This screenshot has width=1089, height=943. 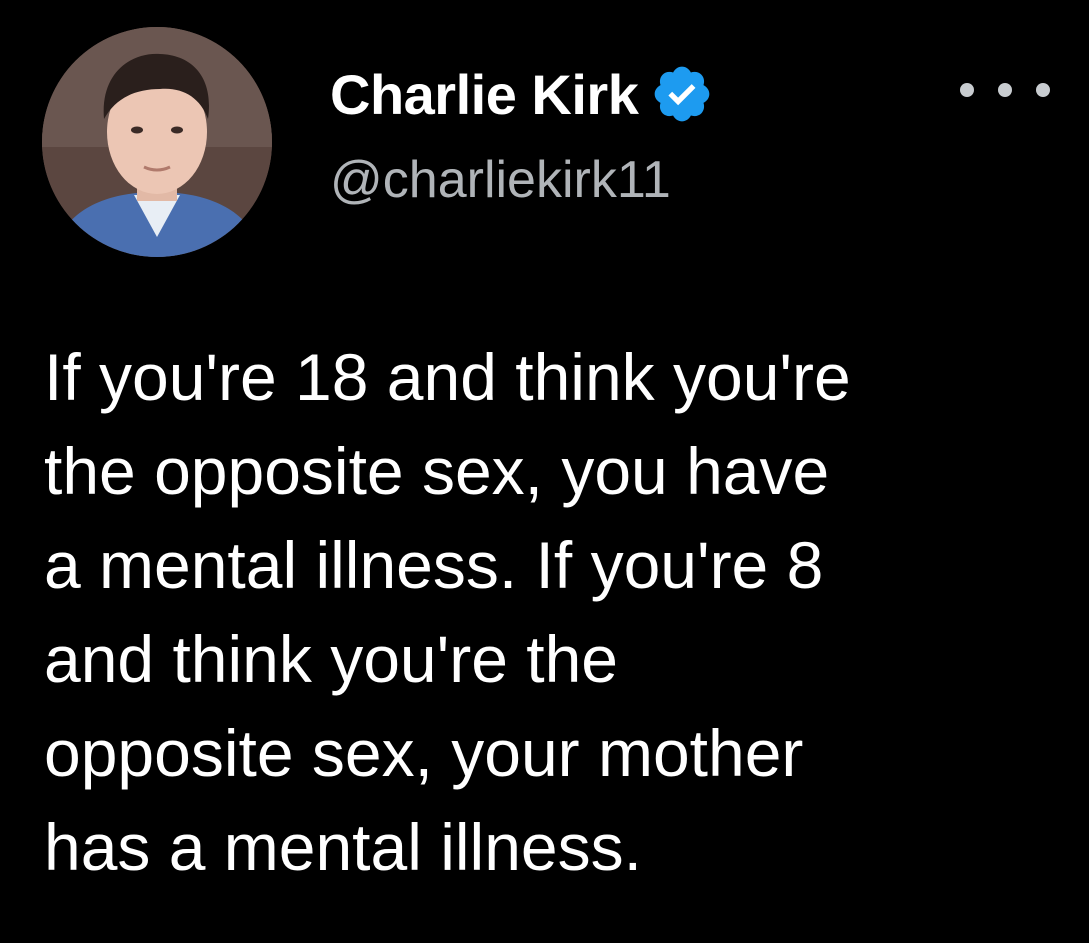 I want to click on tweet-text-line: a mental illness. If you're 8, so click(x=434, y=565).